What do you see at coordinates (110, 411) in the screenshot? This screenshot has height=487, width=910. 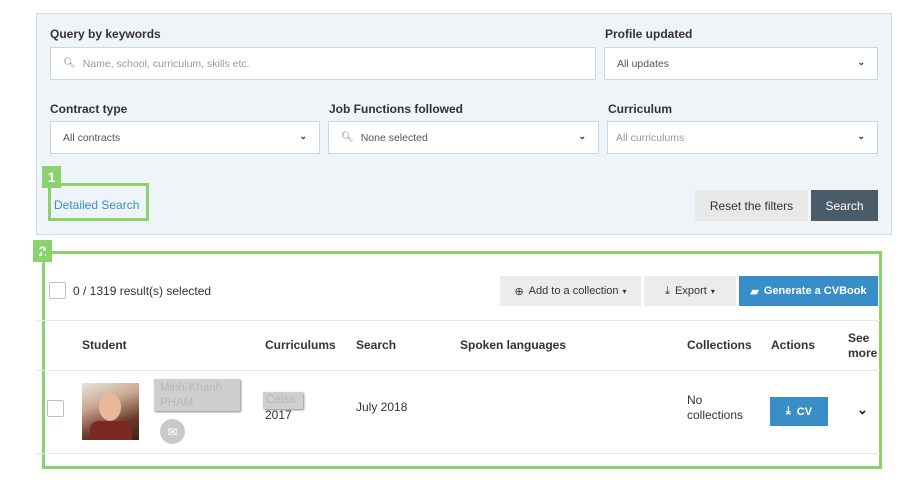 I see `student-avatar` at bounding box center [110, 411].